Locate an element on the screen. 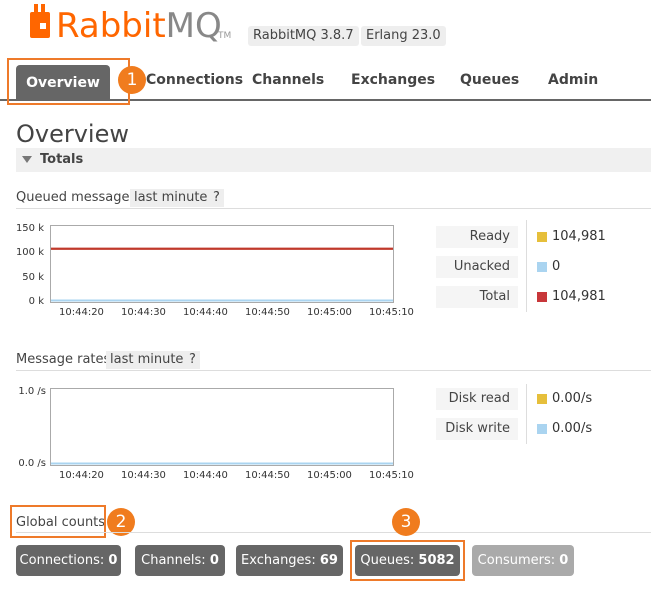  queued-xtick: 10:44:40 is located at coordinates (205, 312).